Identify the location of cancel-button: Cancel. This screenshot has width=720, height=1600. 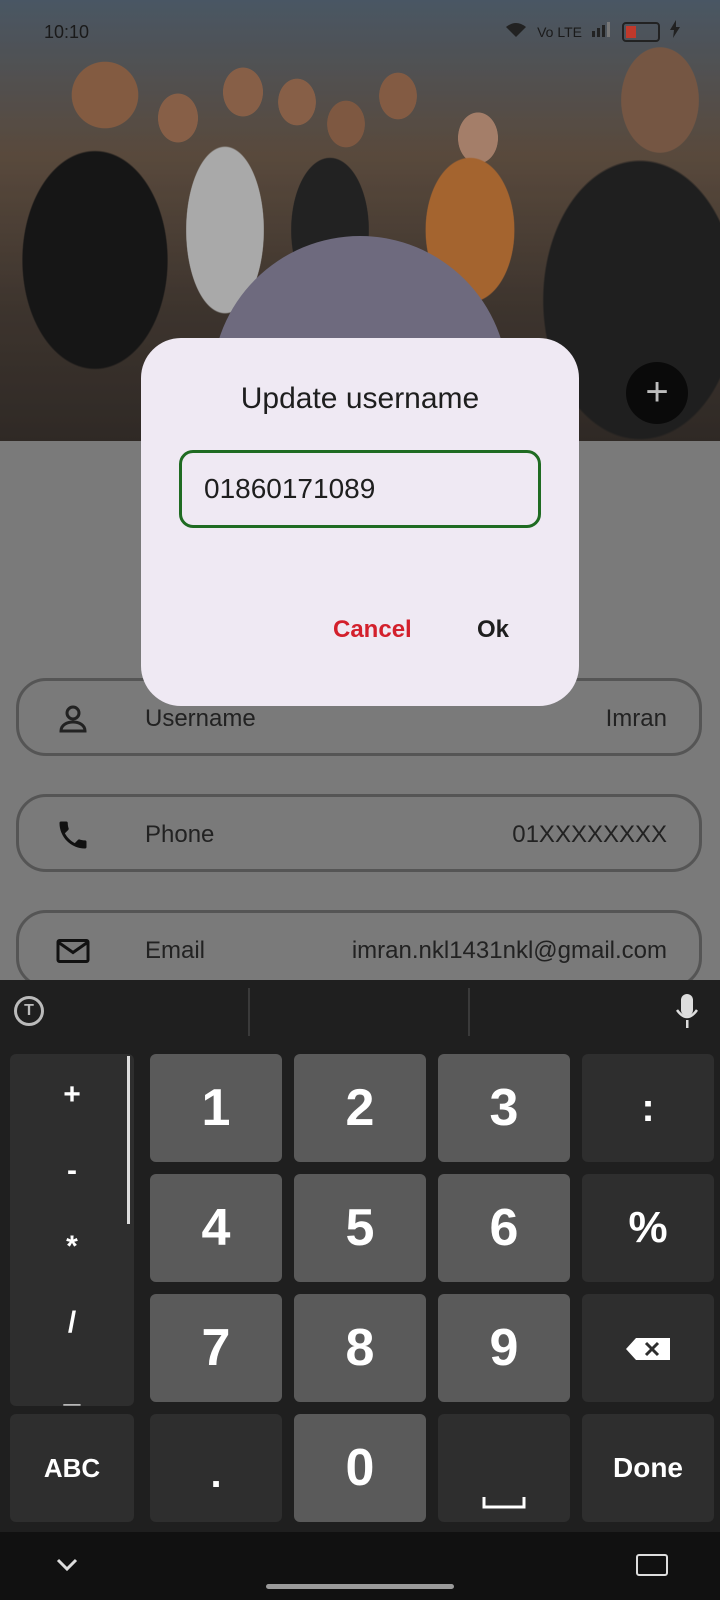
(372, 630).